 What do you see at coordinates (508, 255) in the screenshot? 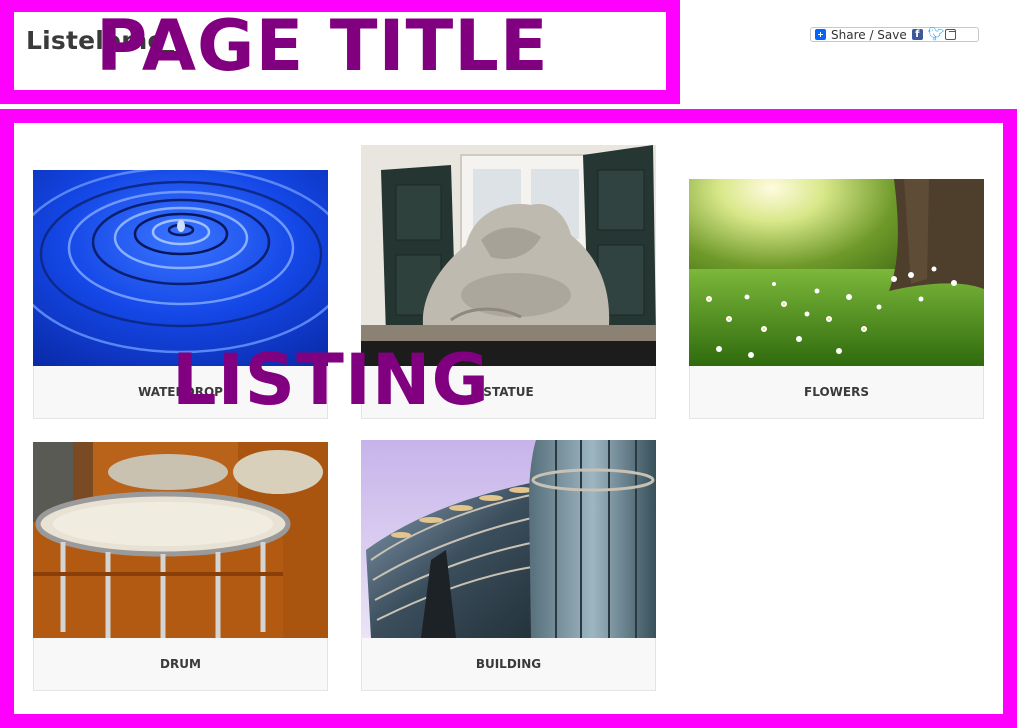
I see `stone-statue-image` at bounding box center [508, 255].